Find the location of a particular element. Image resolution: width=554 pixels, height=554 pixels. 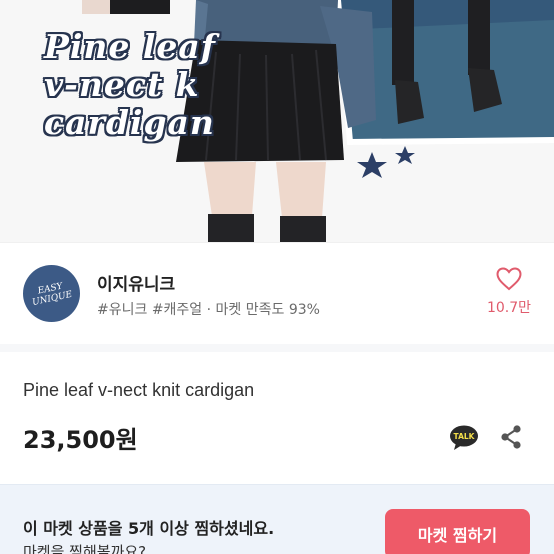

shop-logo-text: EASY UNIQUE is located at coordinates (52, 293).